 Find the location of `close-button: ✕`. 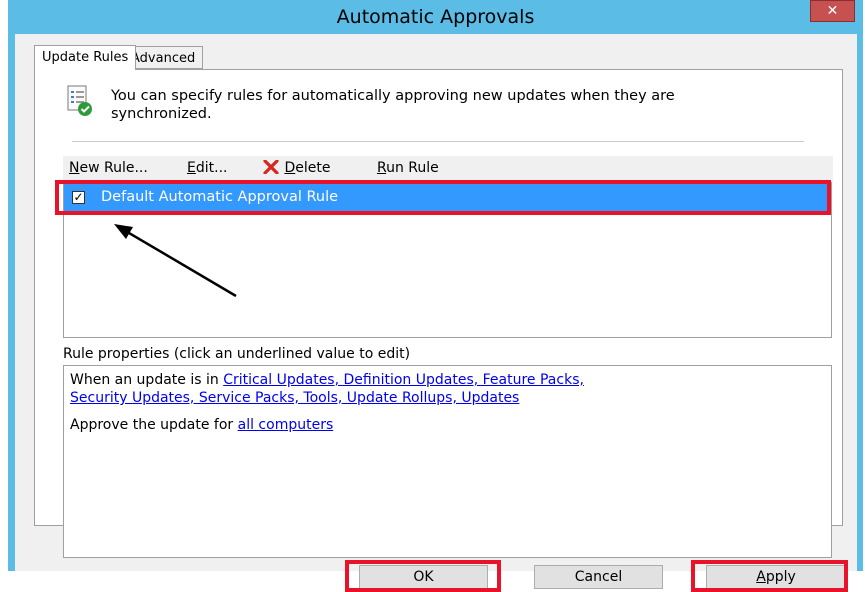

close-button: ✕ is located at coordinates (832, 11).